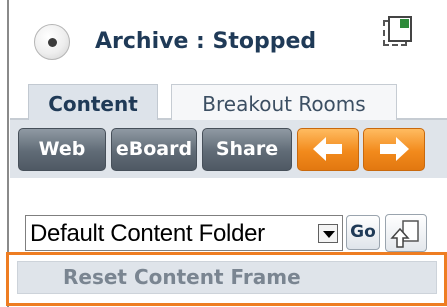 This screenshot has height=307, width=447. I want to click on archive-radio-icon, so click(52, 42).